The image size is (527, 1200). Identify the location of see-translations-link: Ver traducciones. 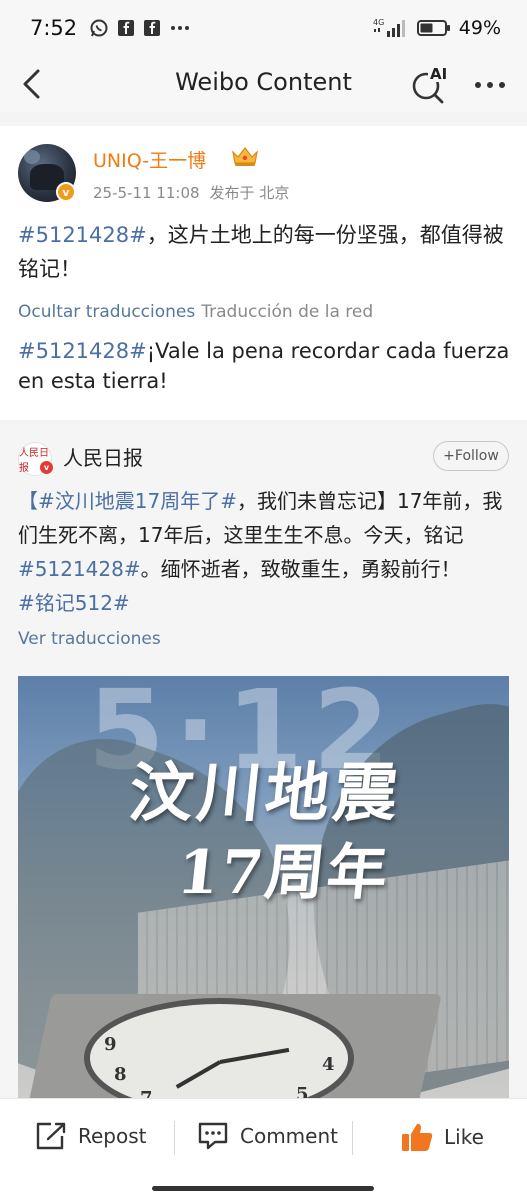
(89, 639).